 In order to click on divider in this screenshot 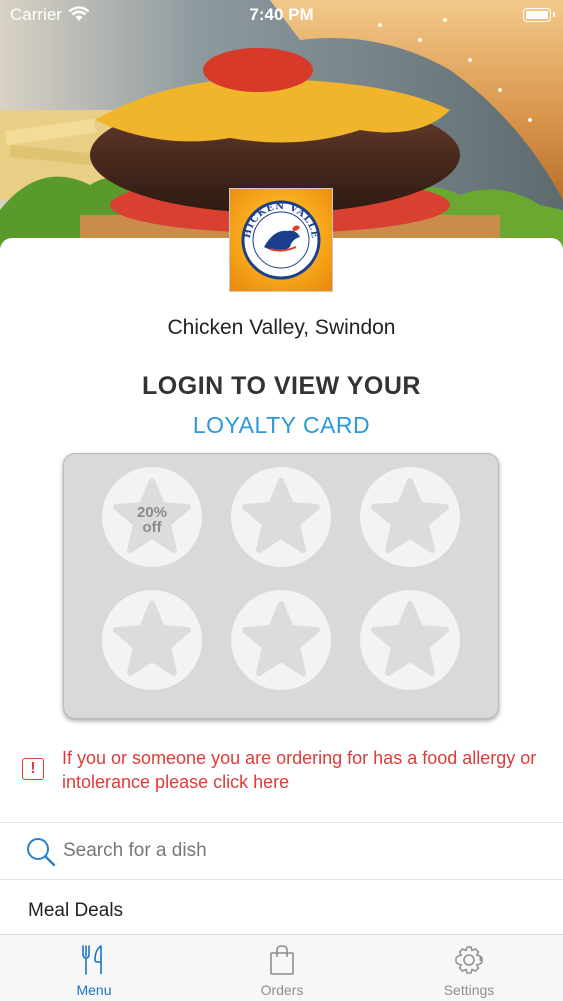, I will do `click(281, 879)`.